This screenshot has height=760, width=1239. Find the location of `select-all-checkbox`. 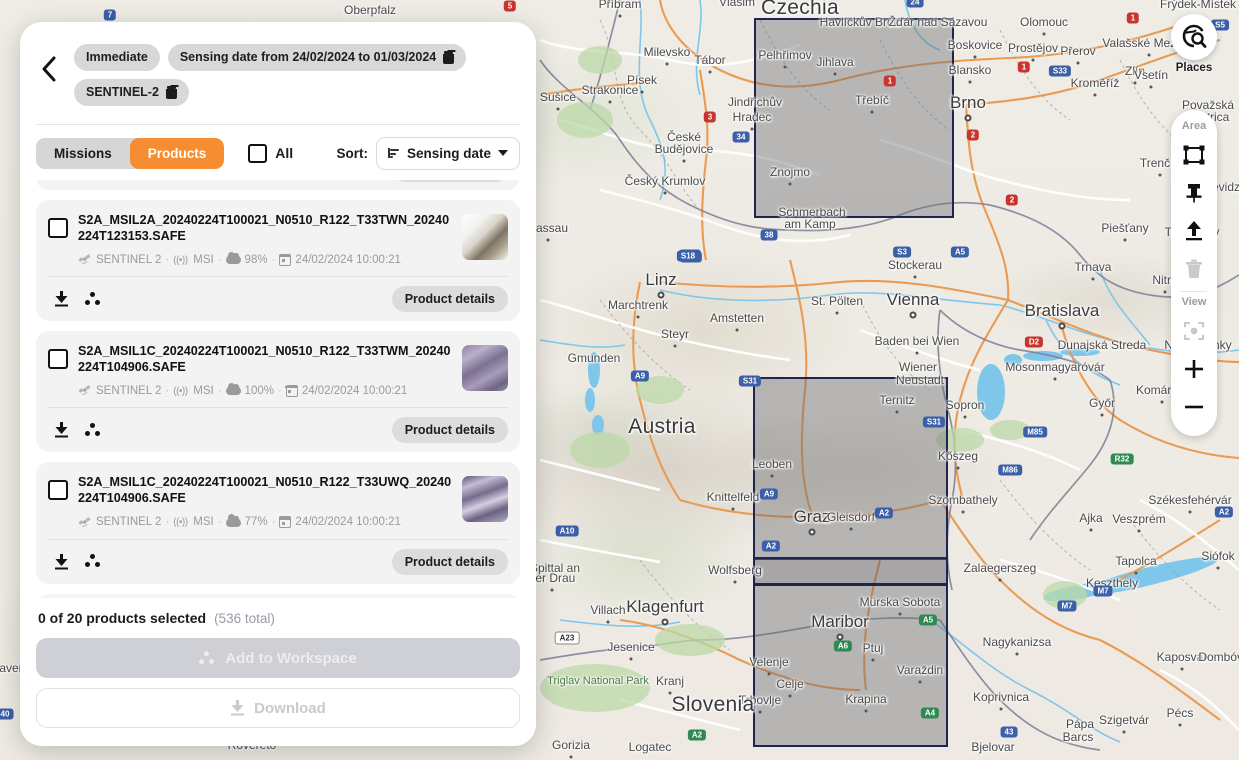

select-all-checkbox is located at coordinates (258, 153).